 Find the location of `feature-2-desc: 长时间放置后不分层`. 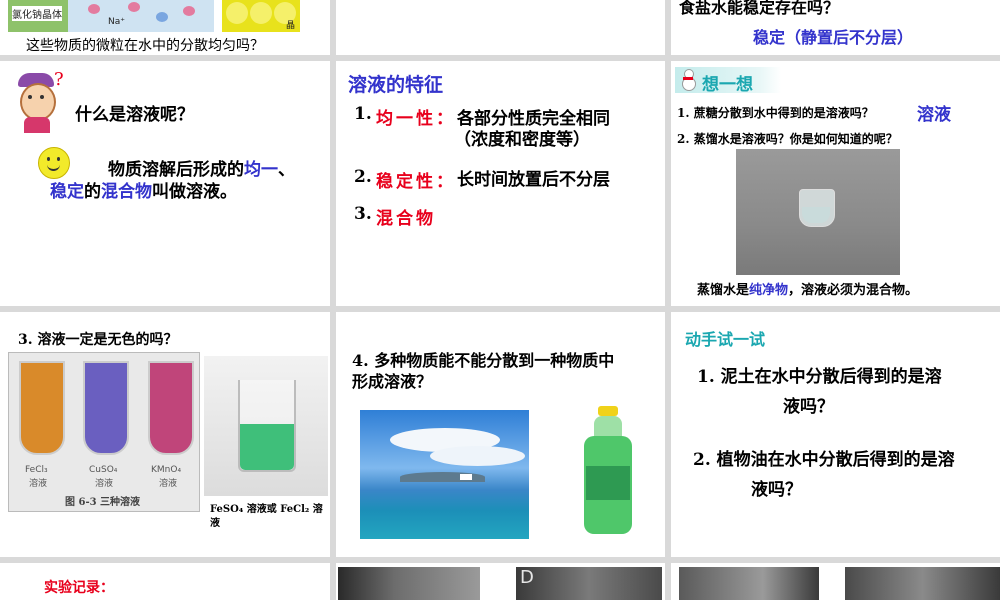

feature-2-desc: 长时间放置后不分层 is located at coordinates (533, 180).